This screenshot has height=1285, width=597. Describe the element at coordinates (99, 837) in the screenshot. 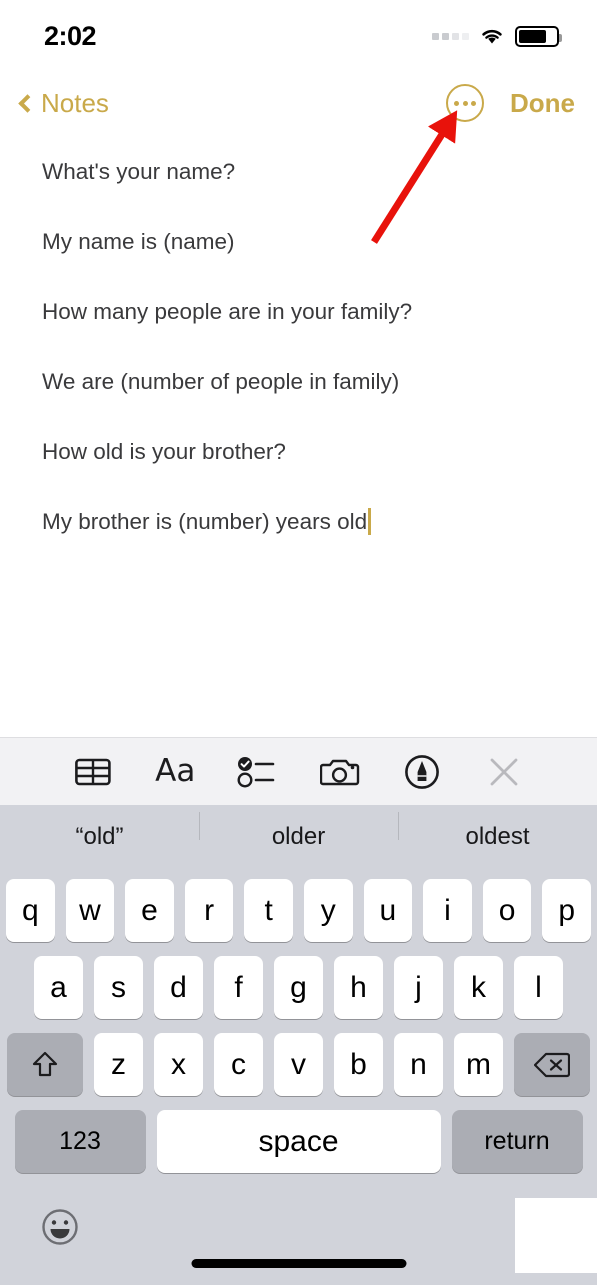

I see `prediction-0: “old”` at that location.